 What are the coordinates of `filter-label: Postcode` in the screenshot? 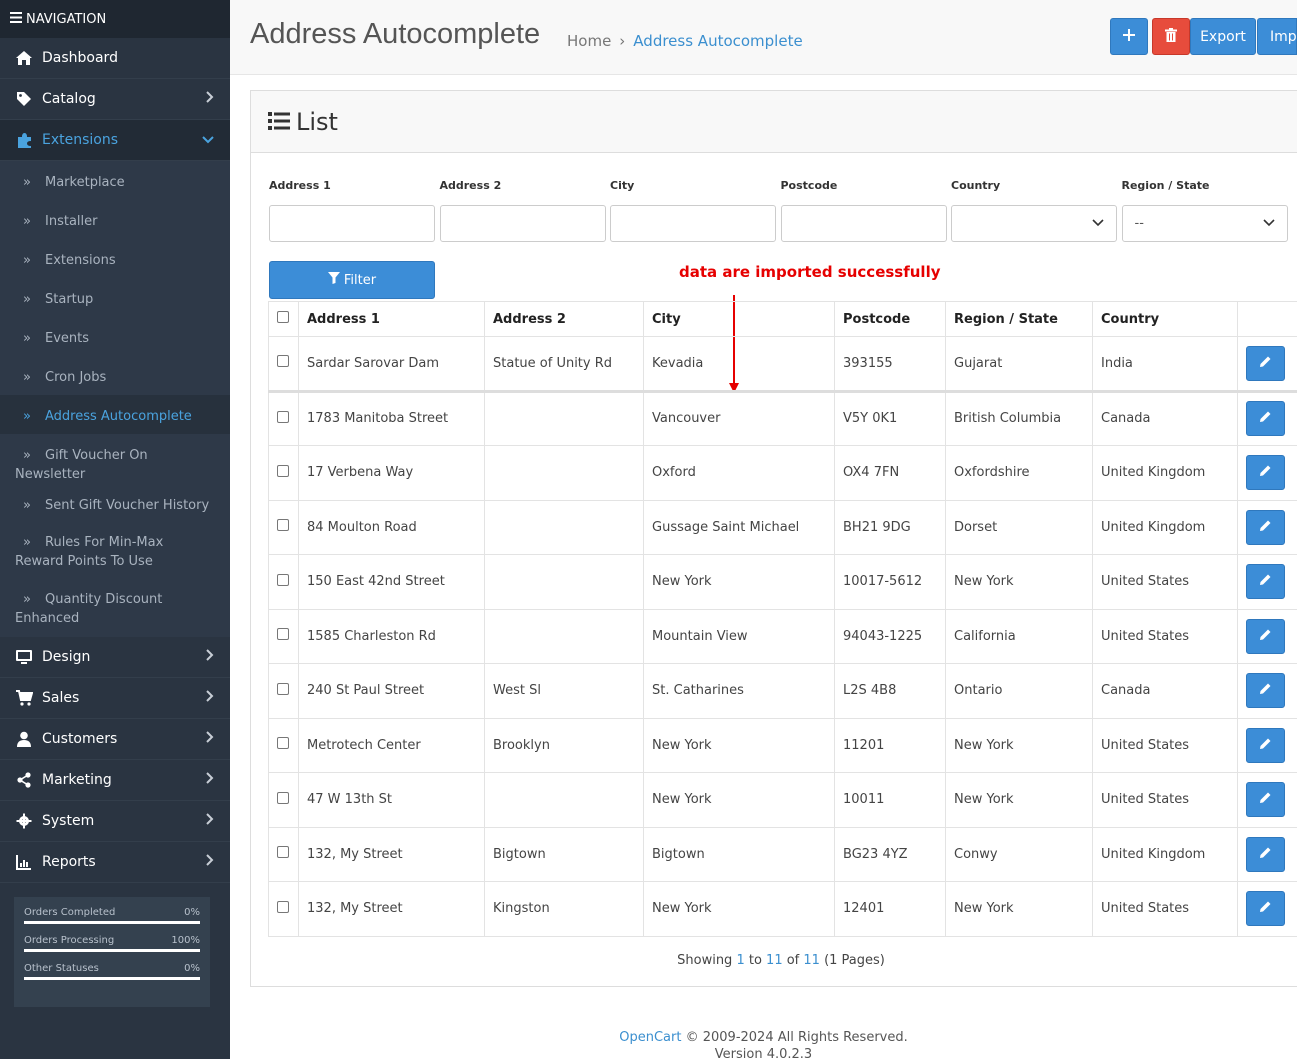 It's located at (809, 185).